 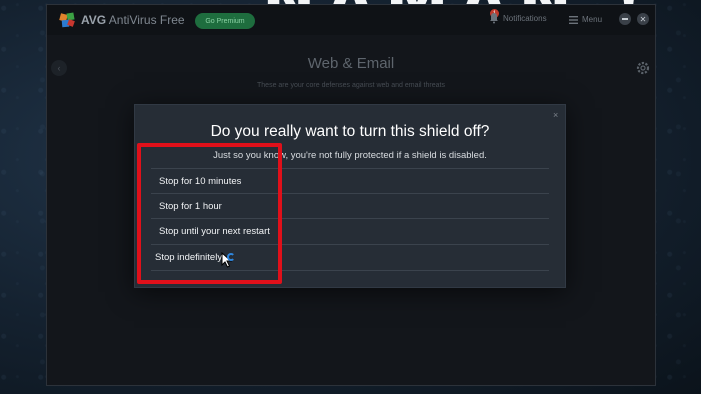 What do you see at coordinates (525, 18) in the screenshot?
I see `notifications-label: Notifications` at bounding box center [525, 18].